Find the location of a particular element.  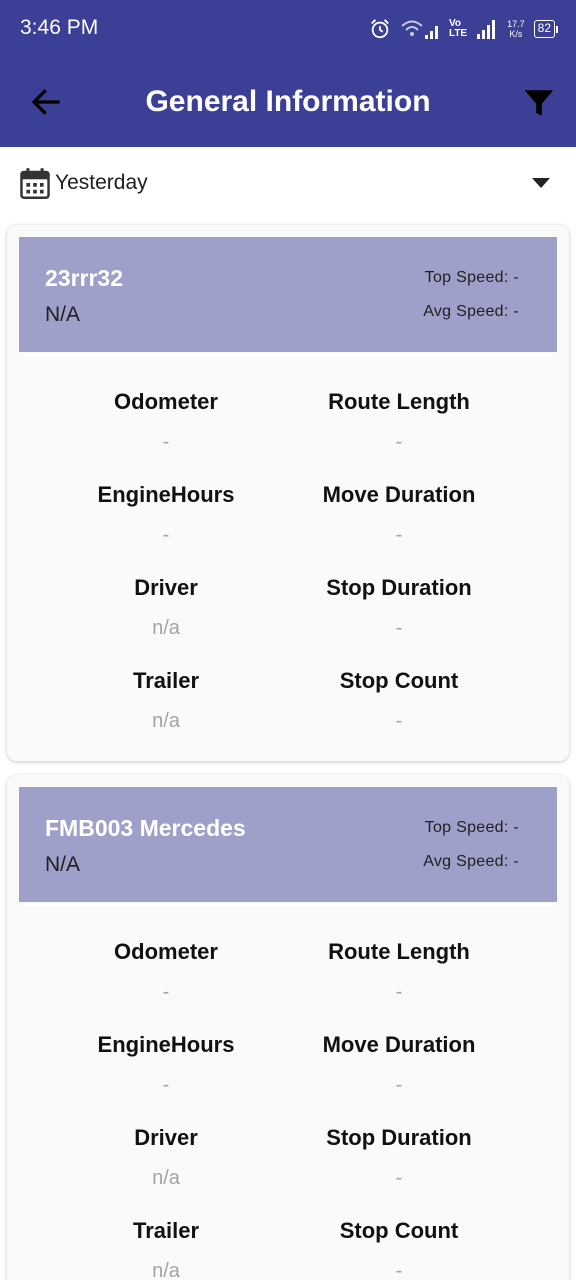

vehicle-card-header: 23rrr32 N/A Top Speed: - Avg Speed: - is located at coordinates (288, 294).